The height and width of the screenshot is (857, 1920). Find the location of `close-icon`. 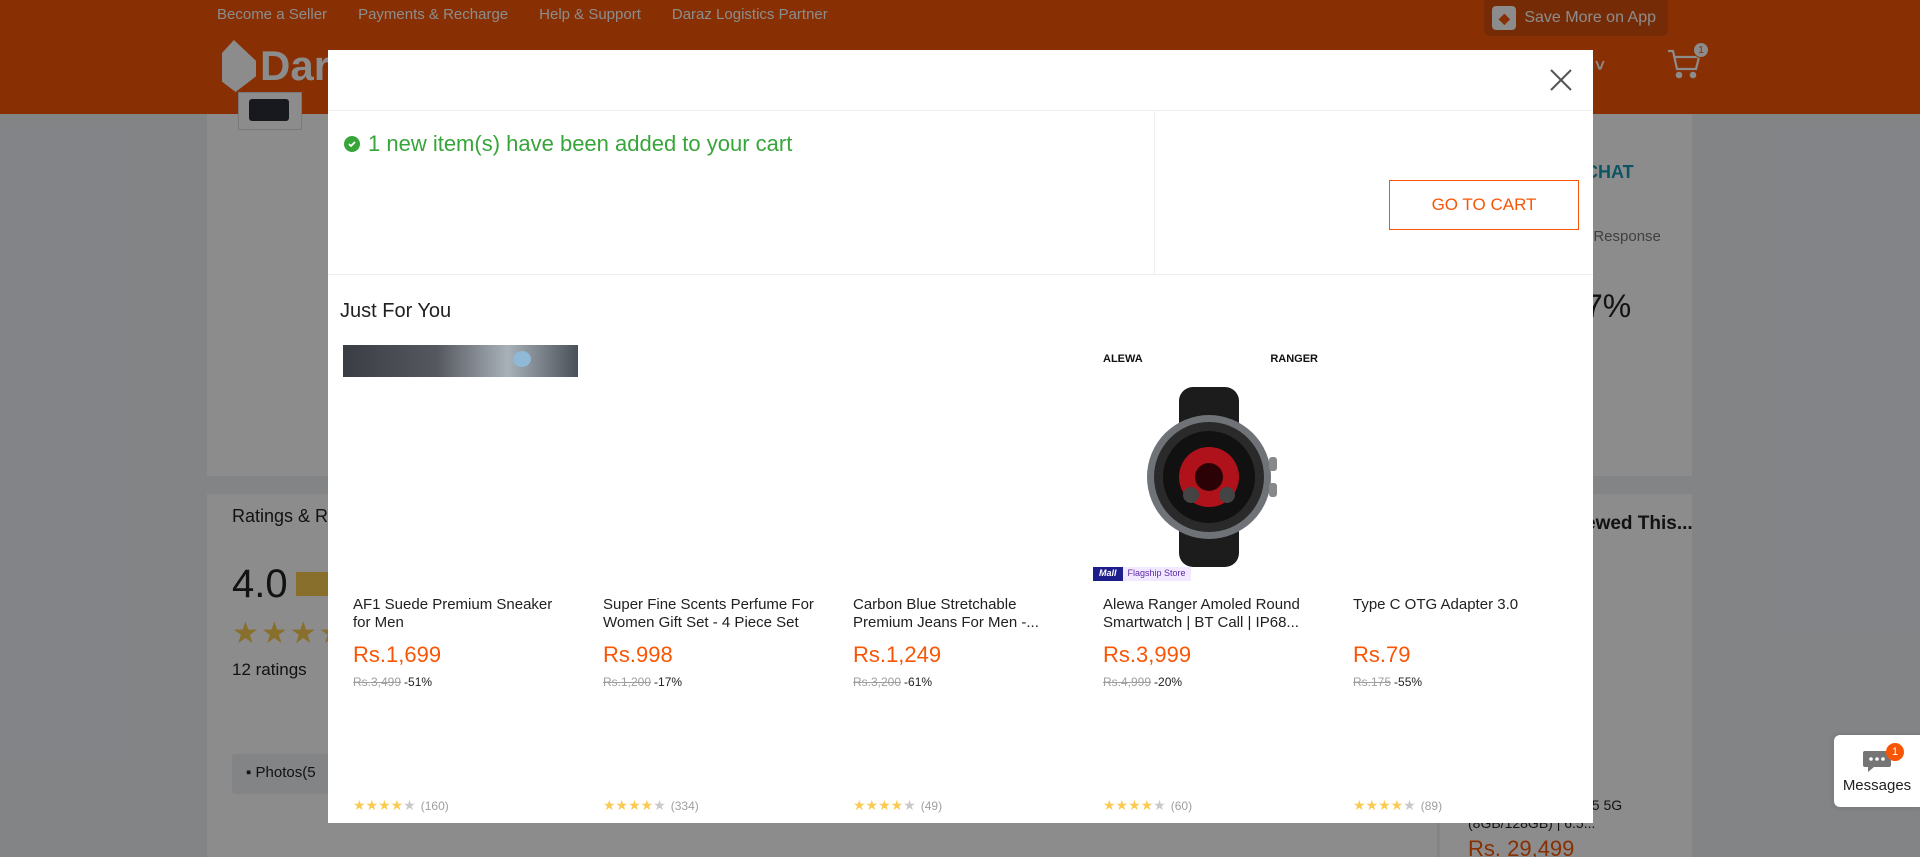

close-icon is located at coordinates (1561, 80).